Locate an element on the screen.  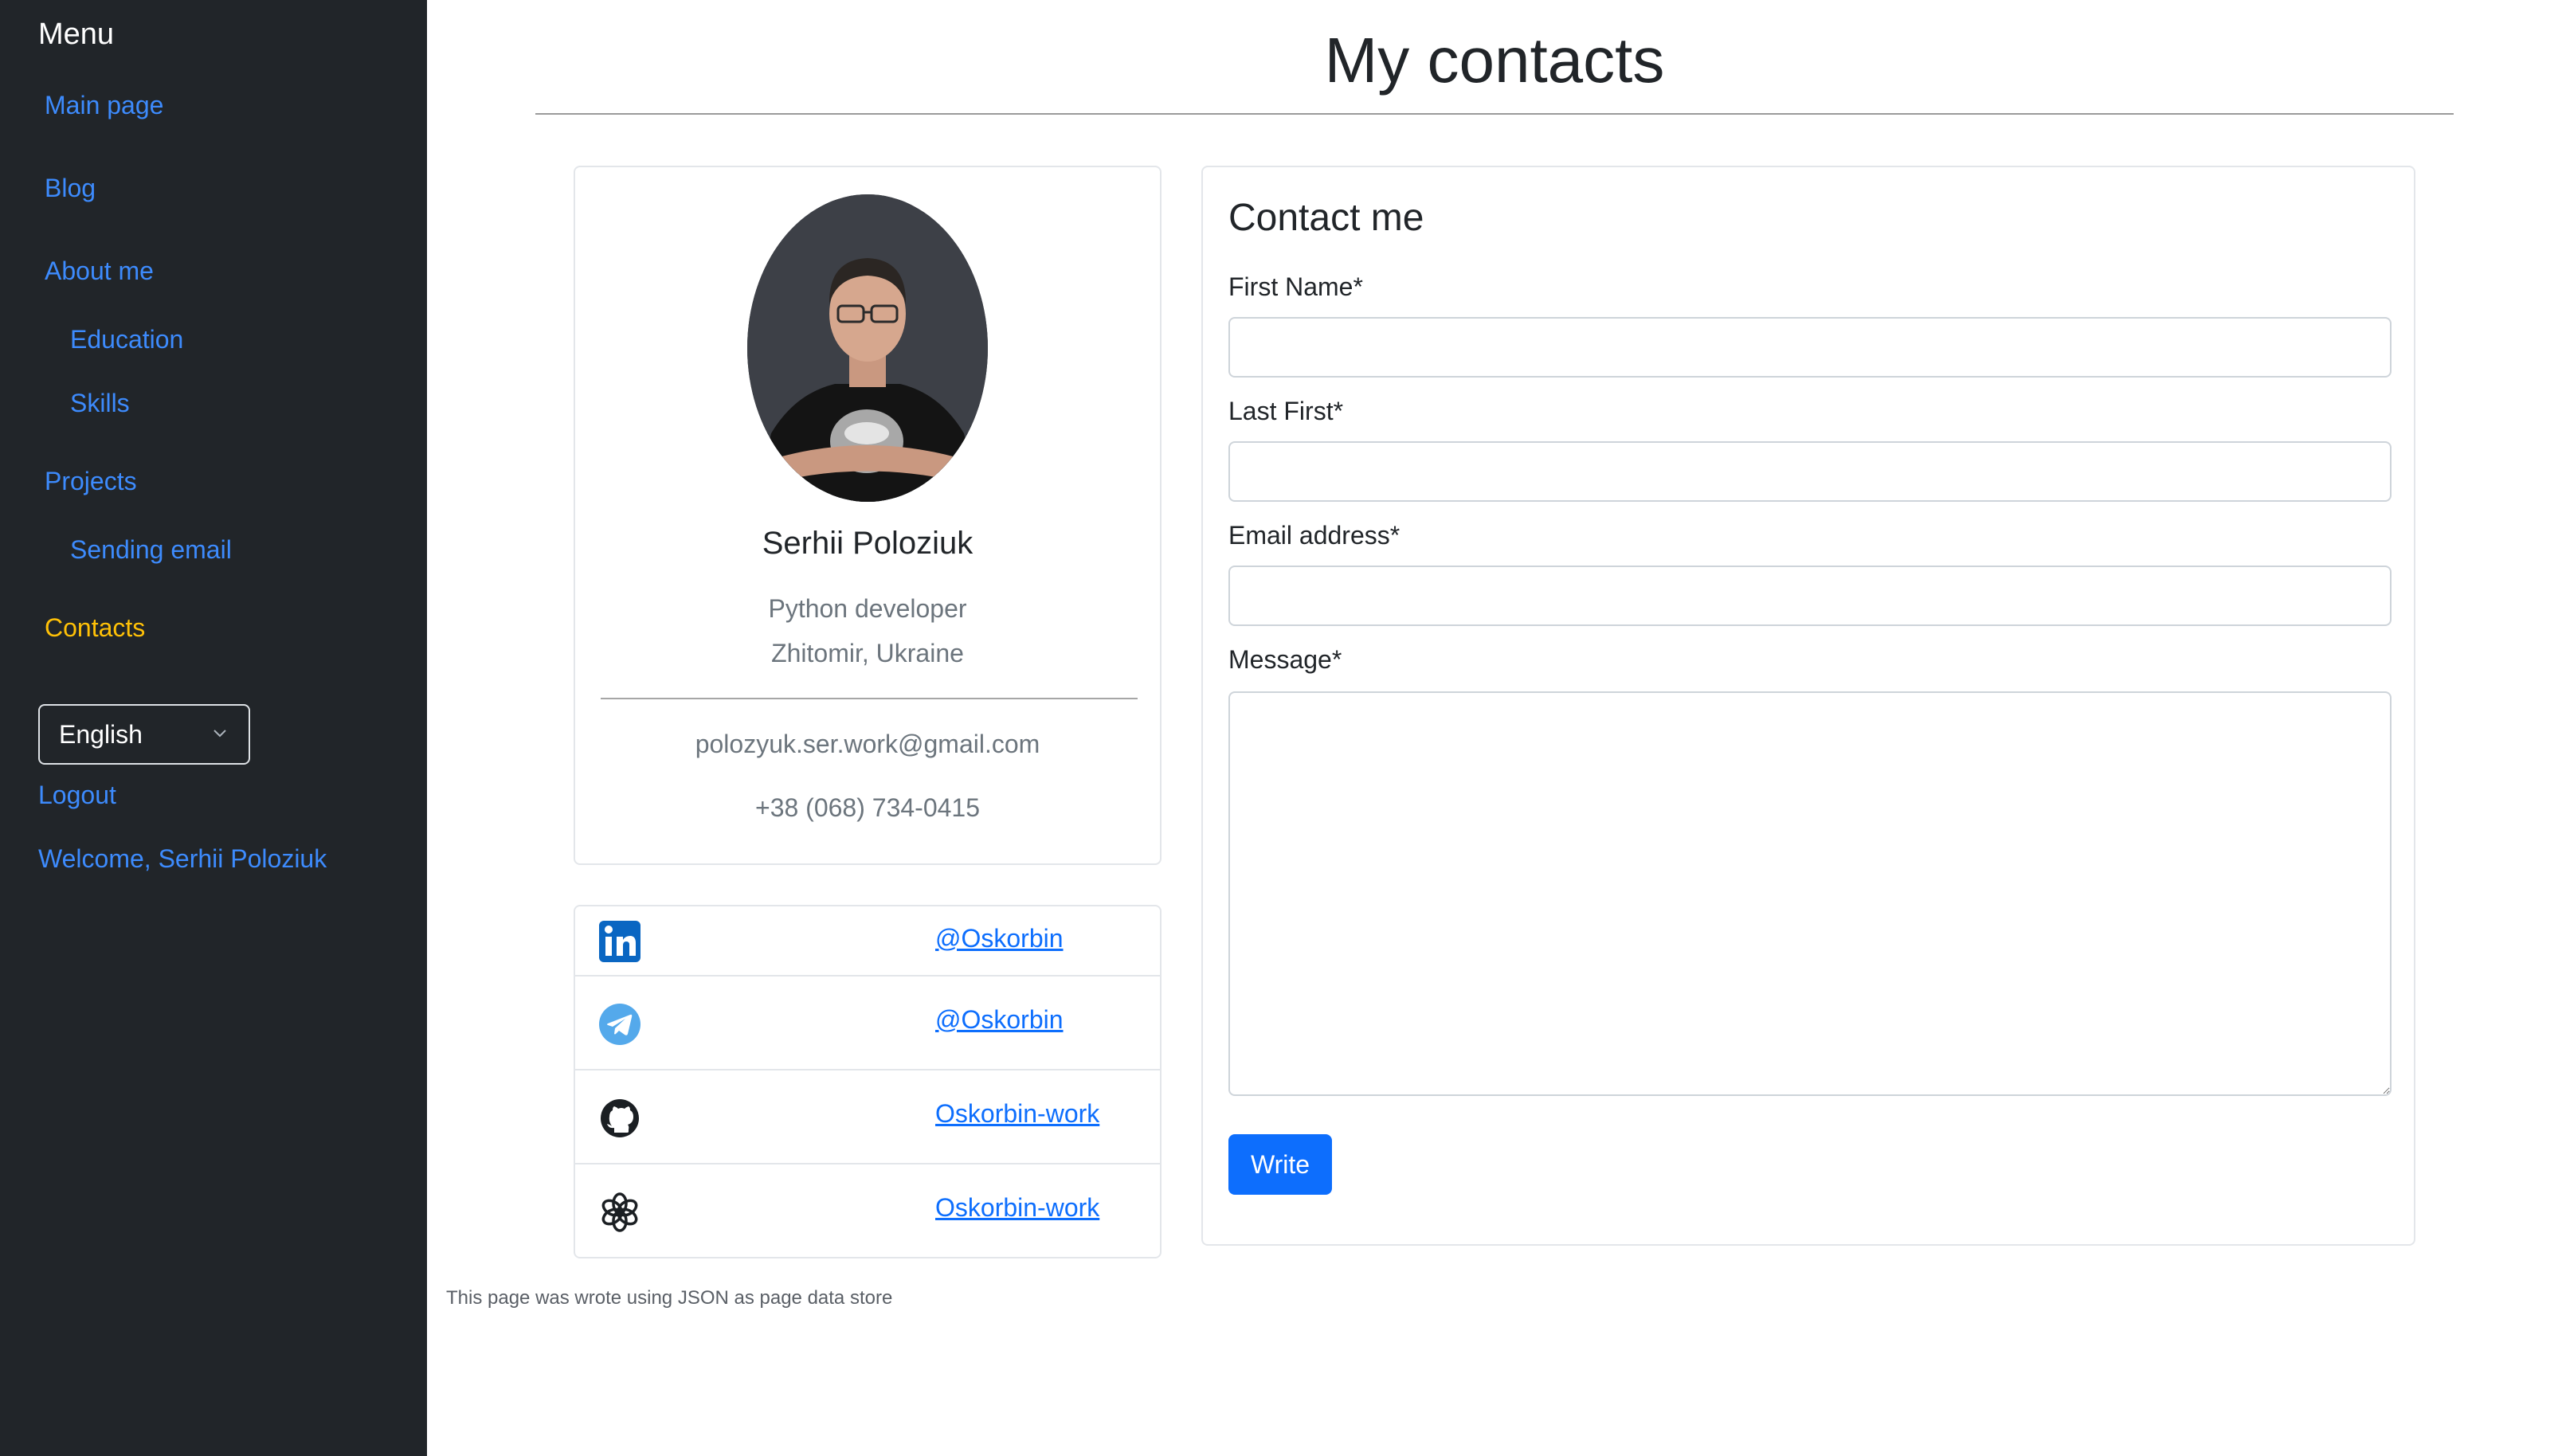
profile-divider is located at coordinates (870, 698).